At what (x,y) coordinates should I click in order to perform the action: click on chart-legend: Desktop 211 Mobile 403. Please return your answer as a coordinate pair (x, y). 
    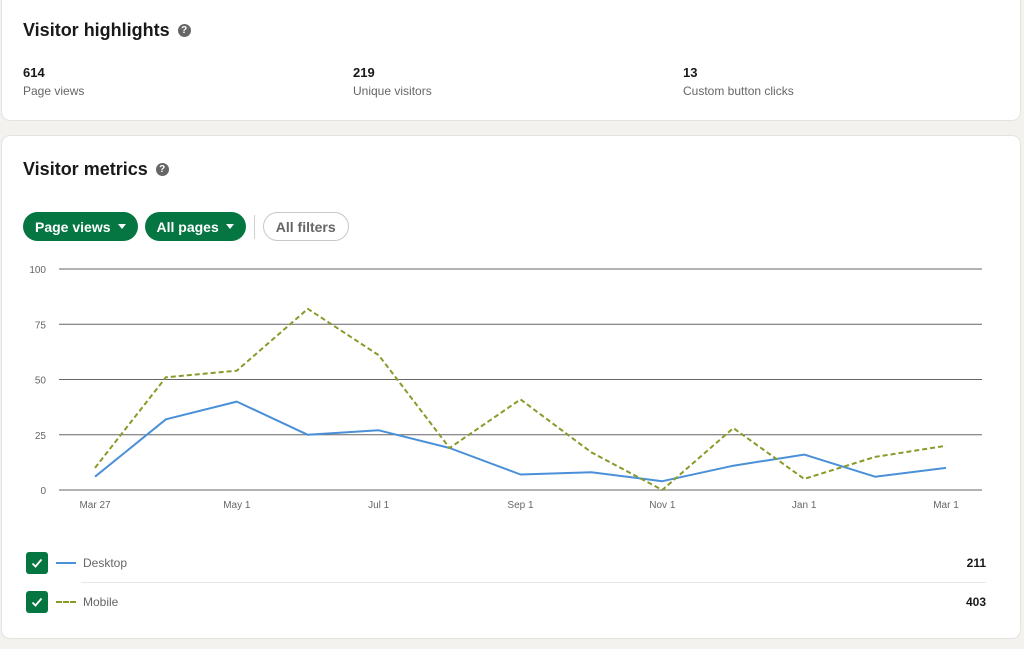
    Looking at the image, I should click on (506, 582).